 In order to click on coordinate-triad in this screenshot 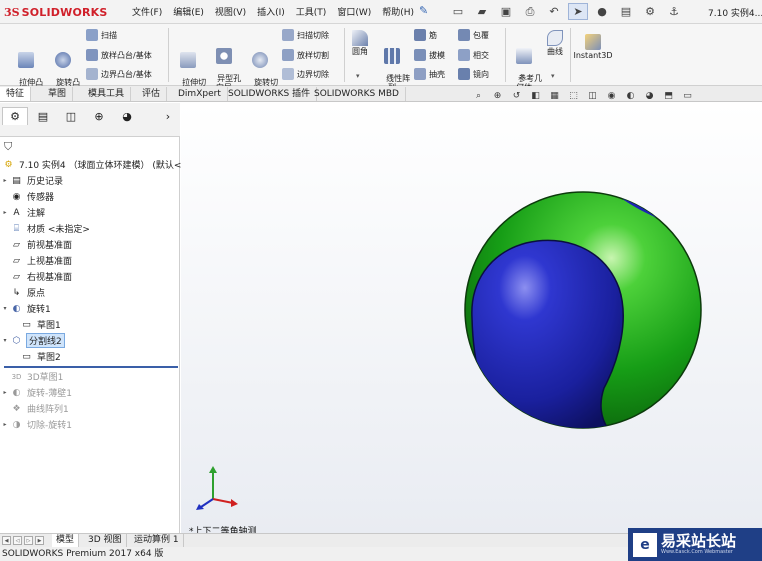, I will do `click(217, 488)`.